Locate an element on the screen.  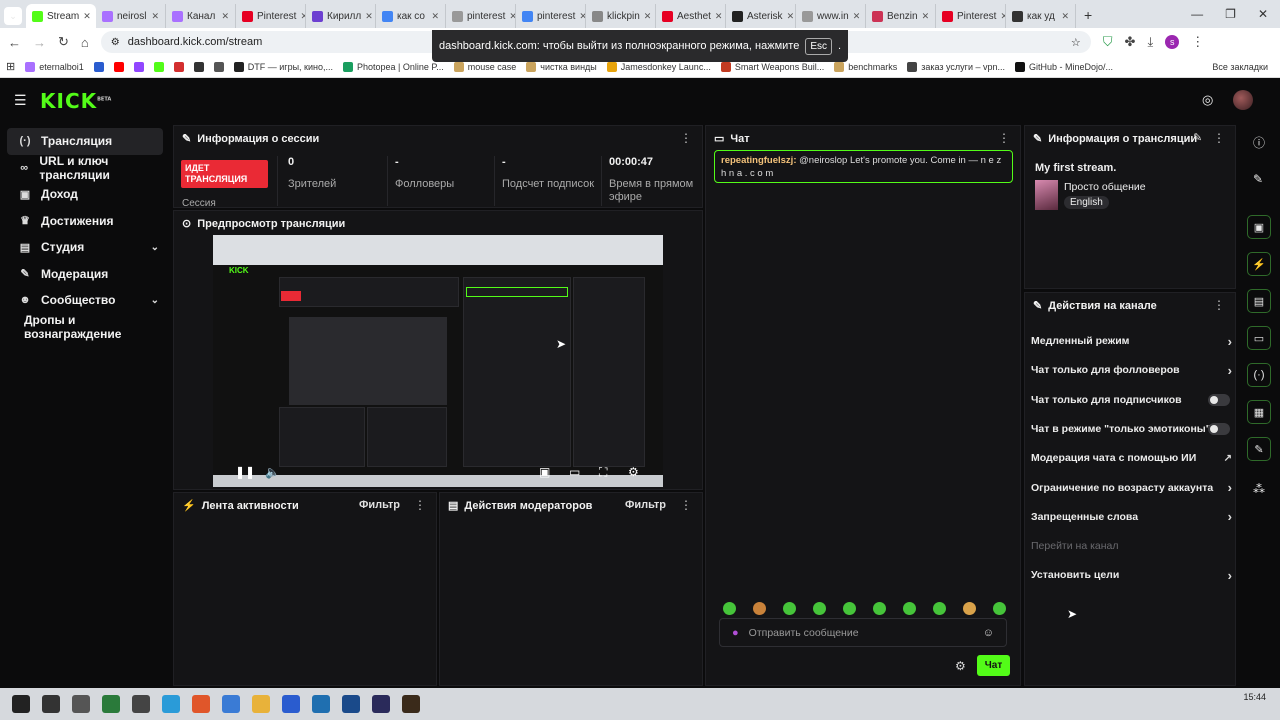
bookmark-item: чистка винды is located at coordinates (561, 66).